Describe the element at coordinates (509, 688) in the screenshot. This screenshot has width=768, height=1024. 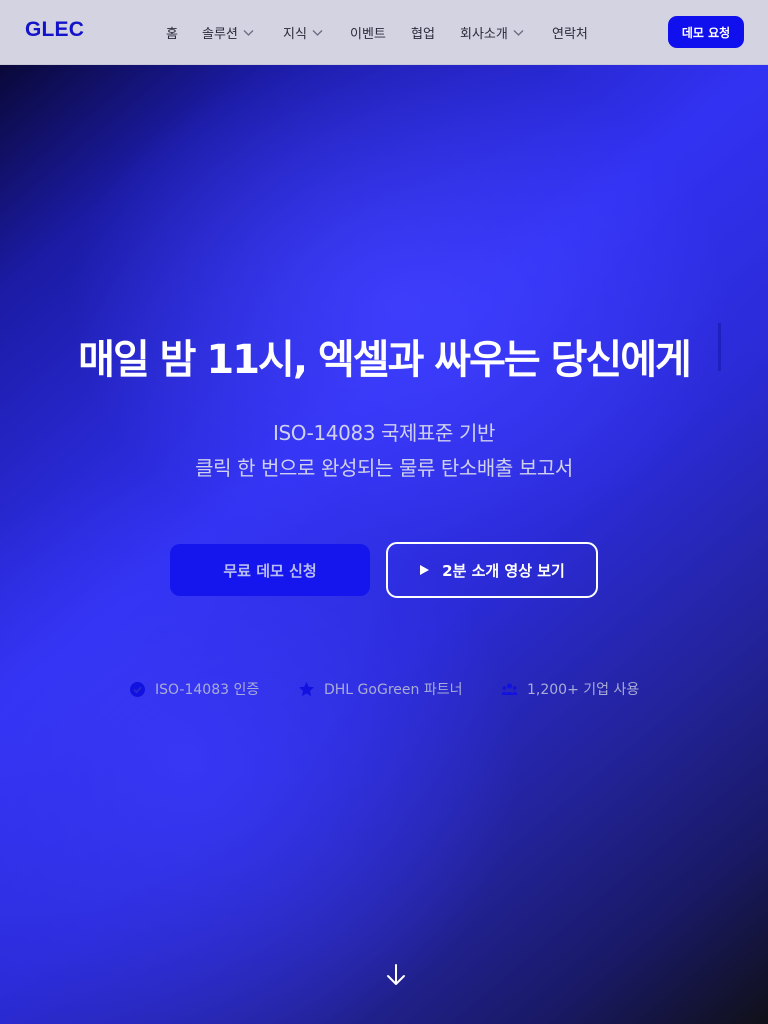
I see `users-icon` at that location.